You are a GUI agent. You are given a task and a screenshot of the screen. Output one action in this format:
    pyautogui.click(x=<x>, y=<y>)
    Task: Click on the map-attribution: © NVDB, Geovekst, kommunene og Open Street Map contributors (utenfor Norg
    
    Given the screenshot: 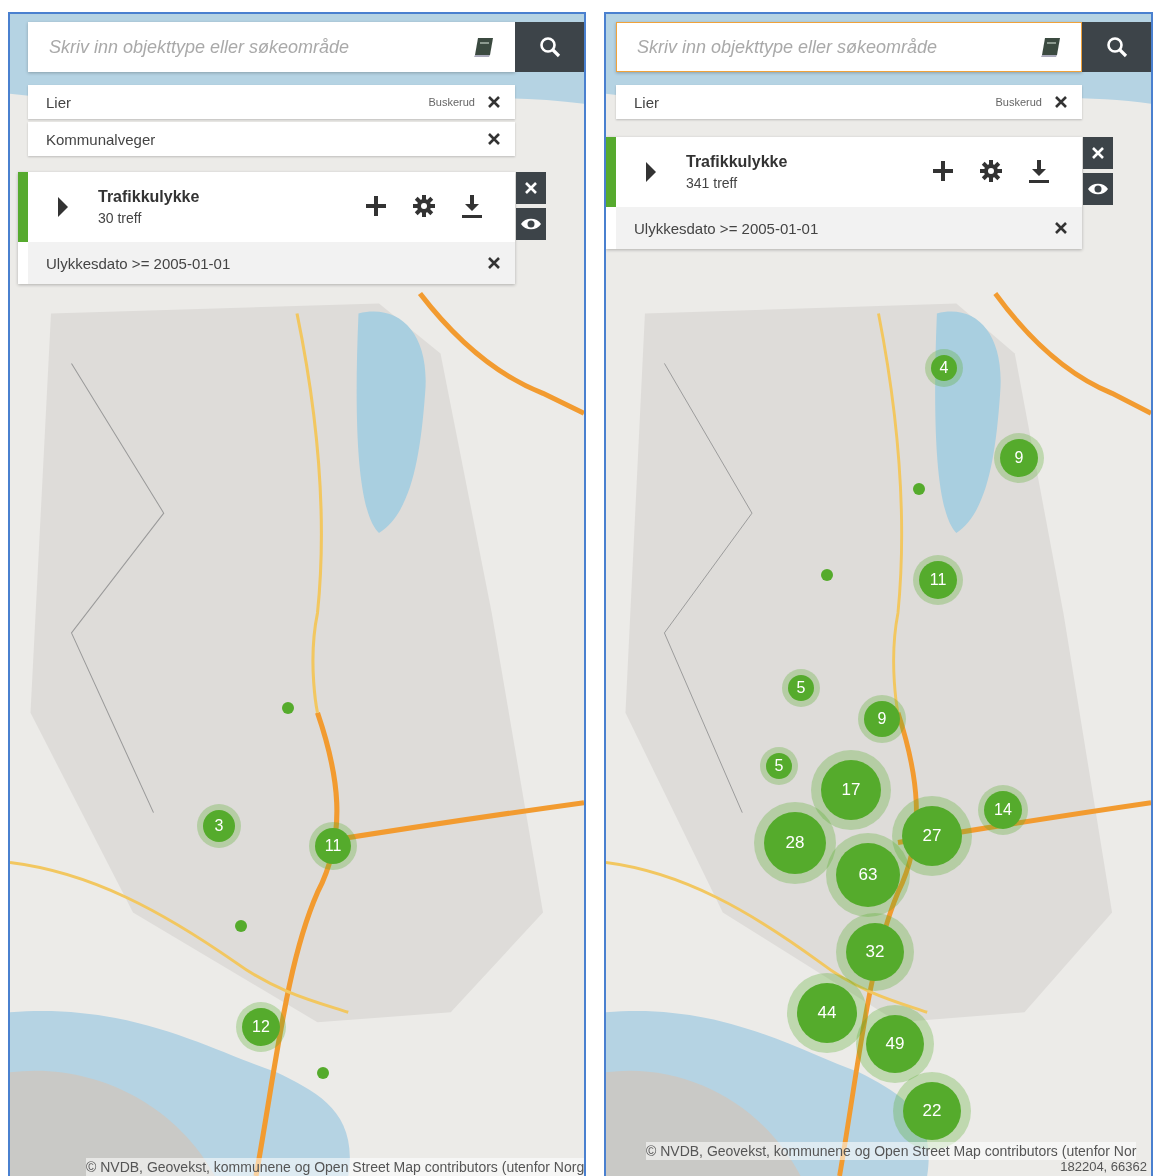 What is the action you would take?
    pyautogui.click(x=335, y=1167)
    